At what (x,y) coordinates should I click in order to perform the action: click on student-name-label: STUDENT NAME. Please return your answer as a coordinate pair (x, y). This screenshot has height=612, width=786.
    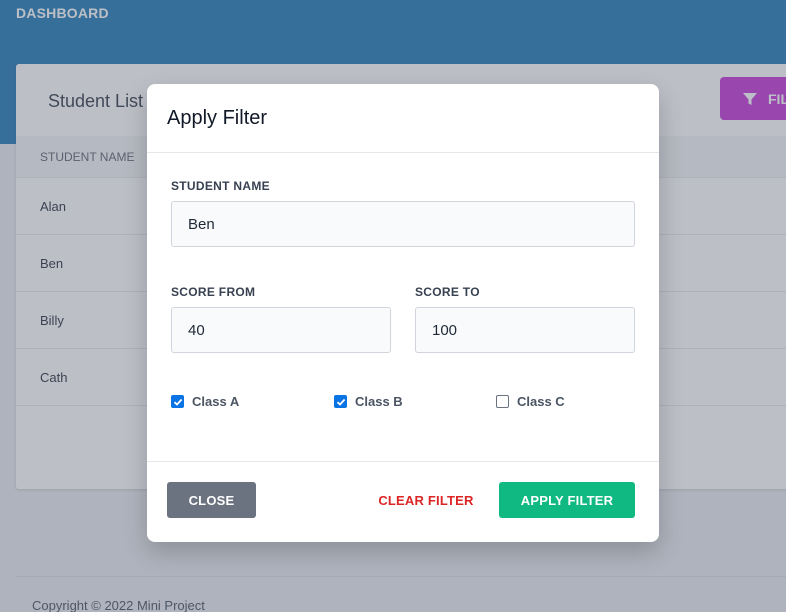
    Looking at the image, I should click on (220, 186).